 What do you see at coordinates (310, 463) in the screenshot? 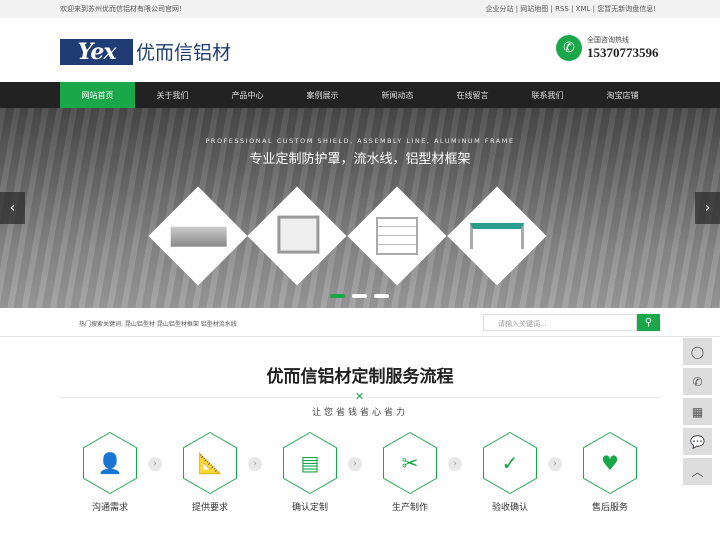
I see `blueprint-icon: ▤` at bounding box center [310, 463].